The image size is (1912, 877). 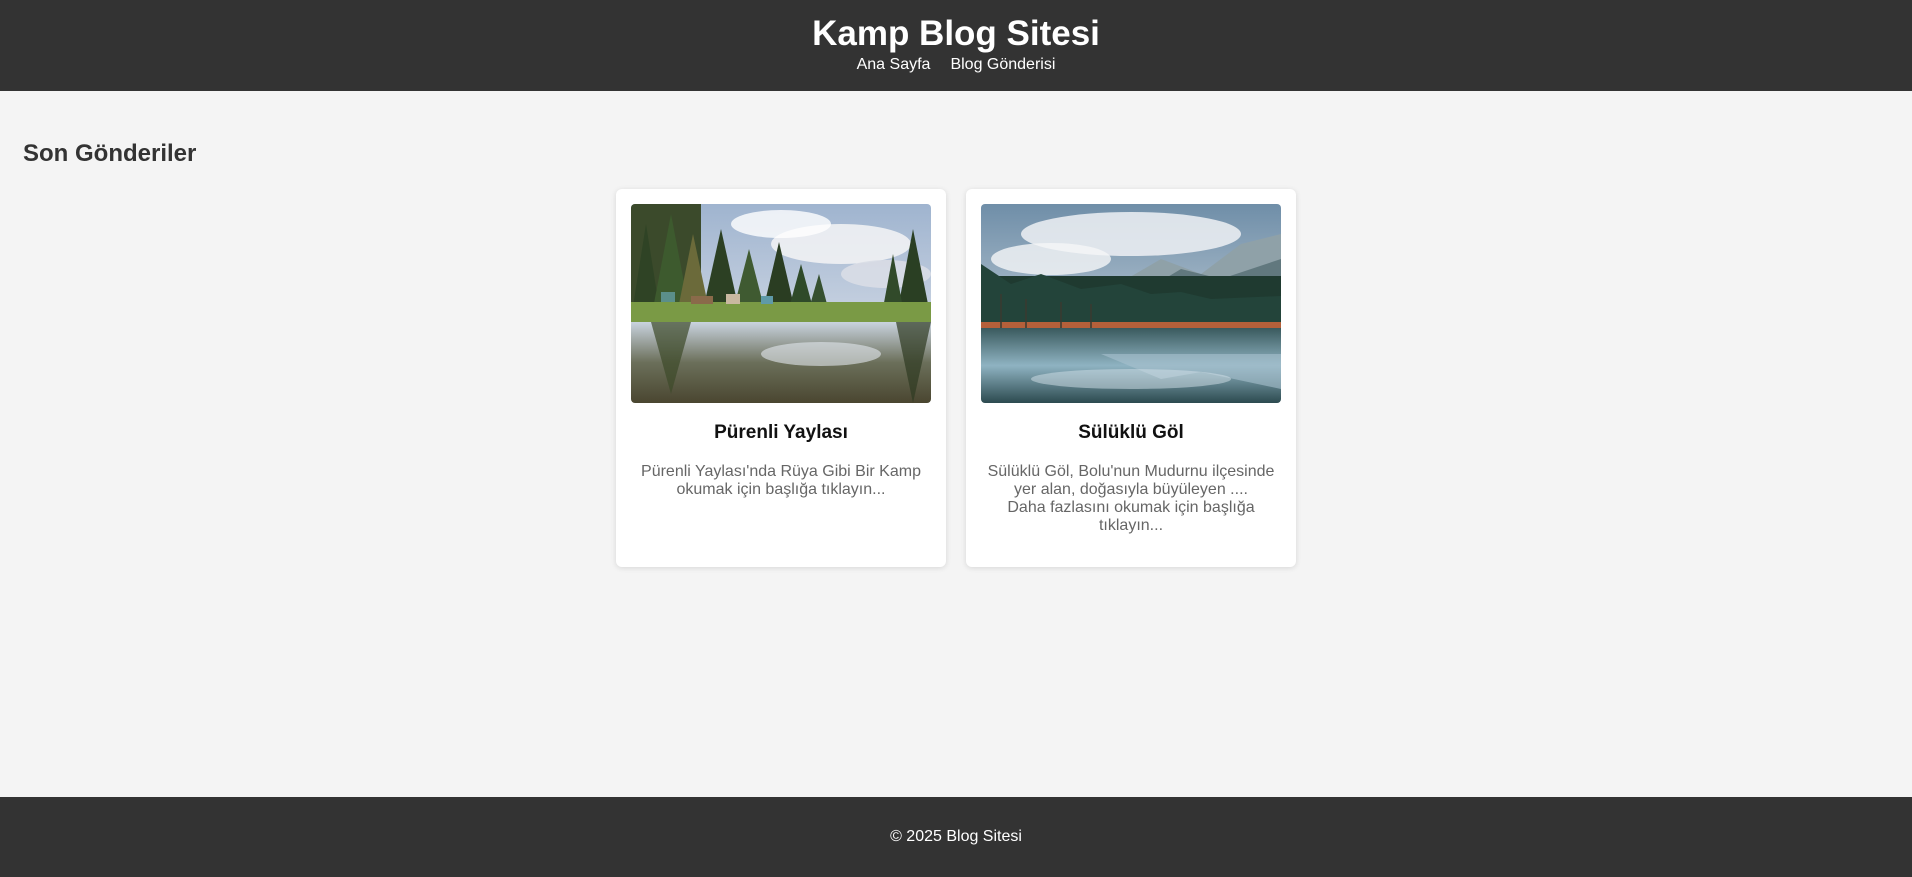 I want to click on post-title-purenli: Pürenli Yaylası, so click(x=781, y=433).